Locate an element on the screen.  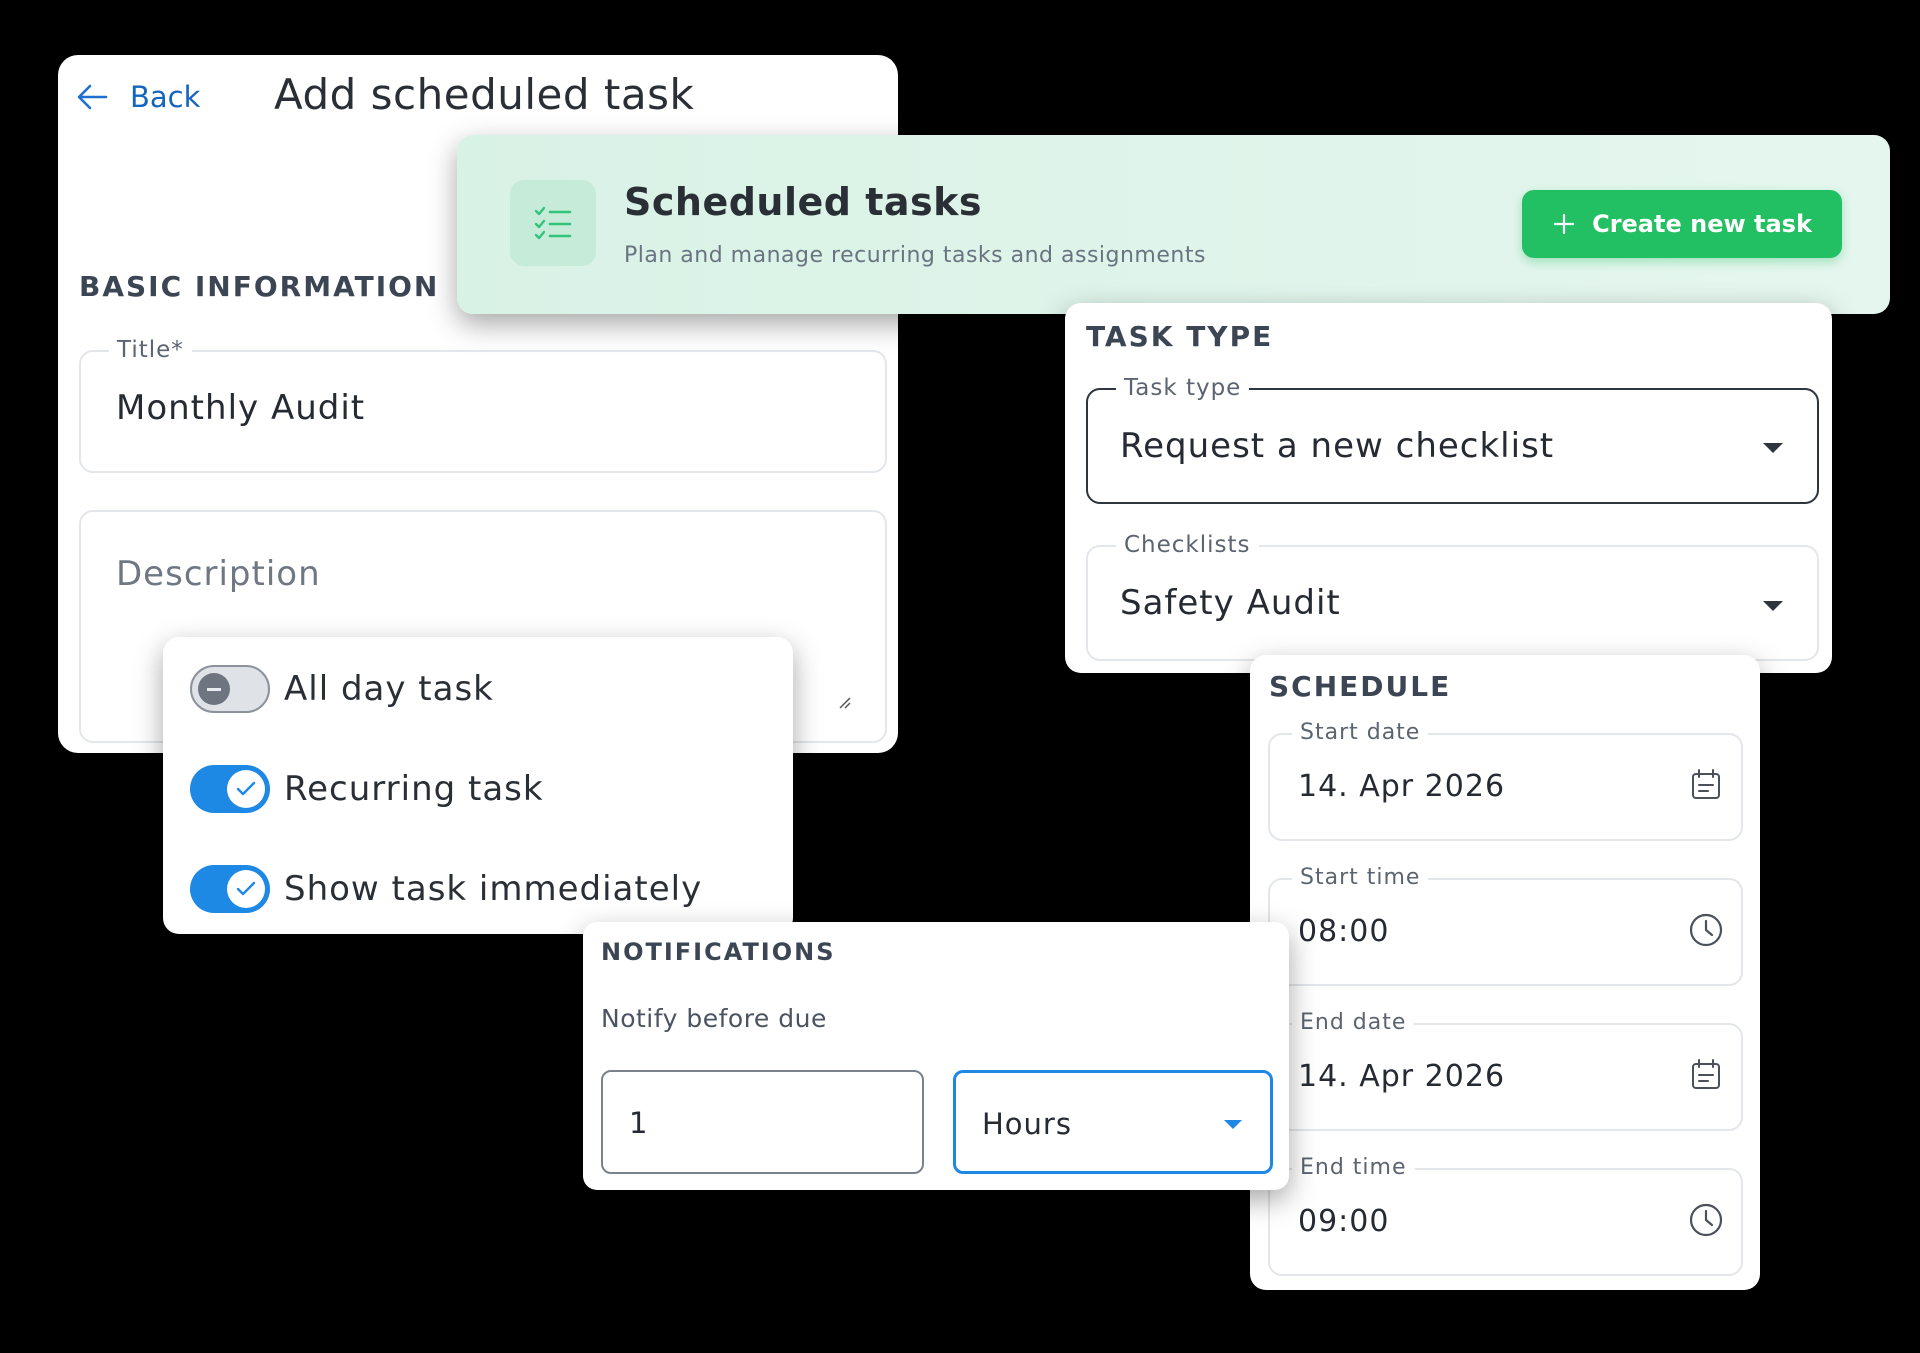
notify-amount-value: 1 is located at coordinates (639, 1123).